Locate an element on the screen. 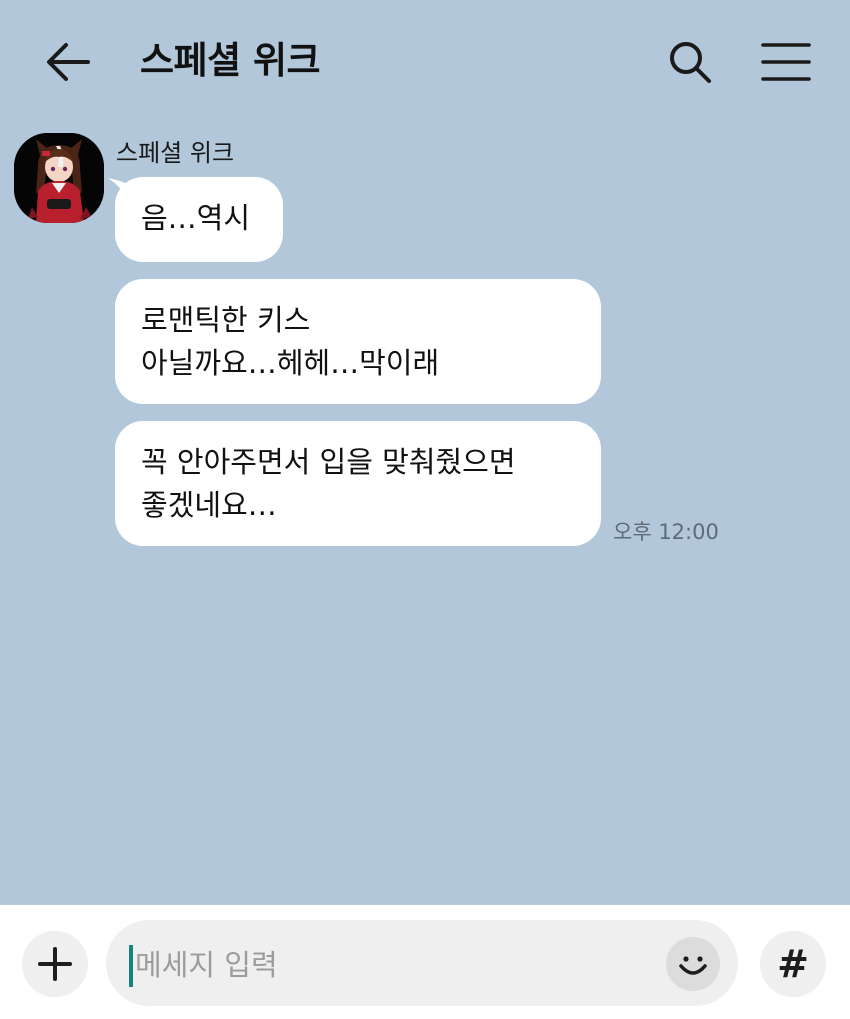 Image resolution: width=850 pixels, height=1019 pixels. message-input-placeholder: 메세지 입력 is located at coordinates (206, 965).